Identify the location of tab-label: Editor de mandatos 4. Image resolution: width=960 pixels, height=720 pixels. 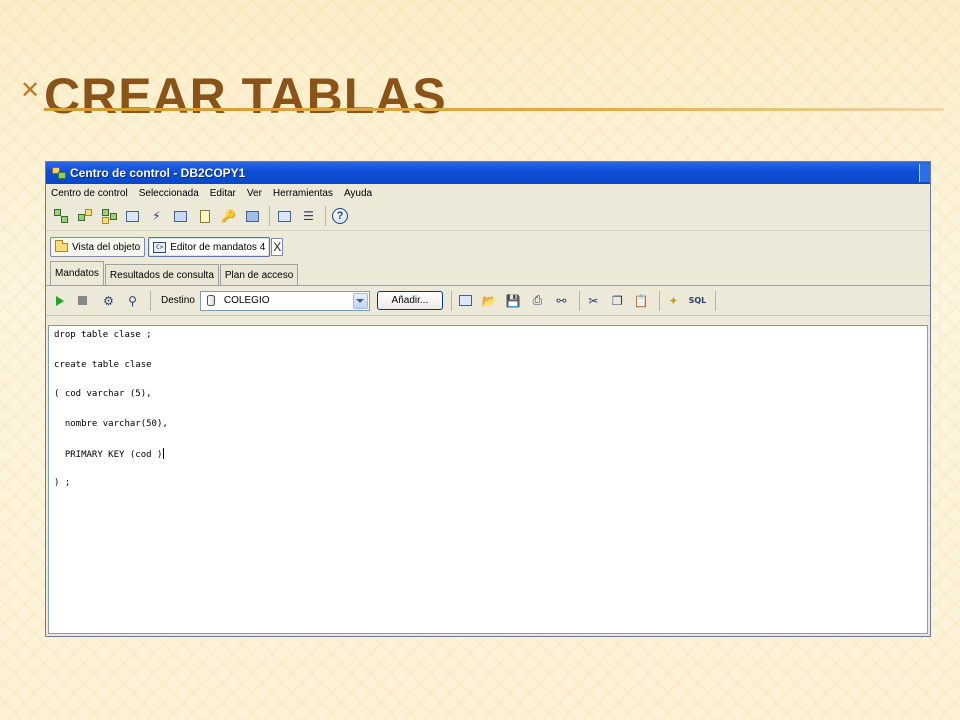
(218, 247).